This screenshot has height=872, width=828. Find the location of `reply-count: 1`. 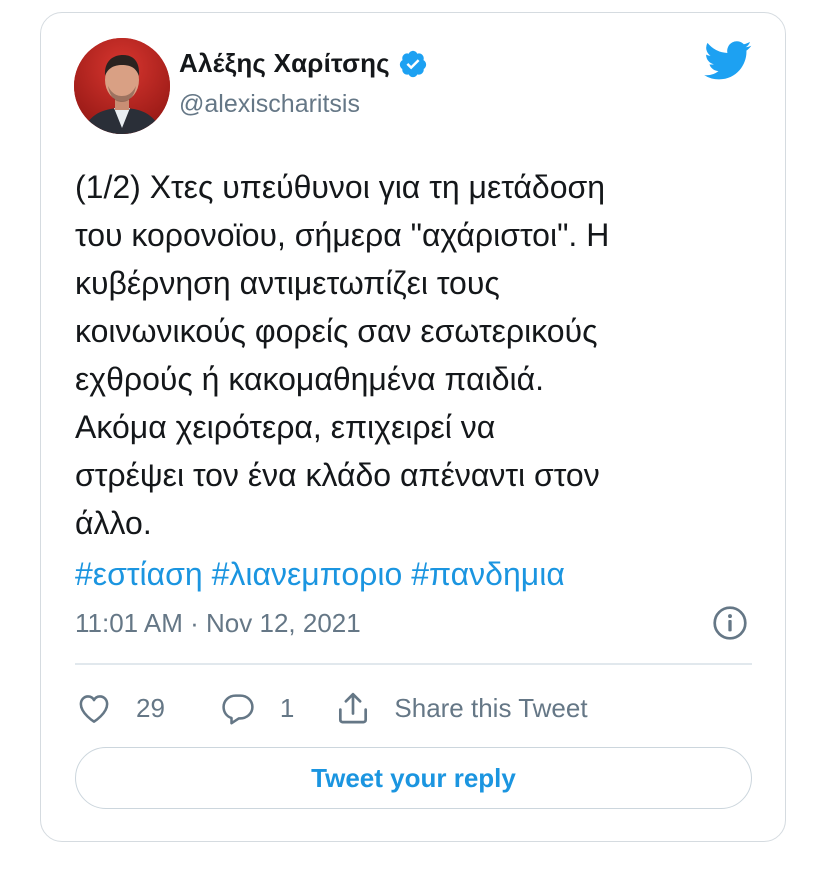

reply-count: 1 is located at coordinates (287, 707).